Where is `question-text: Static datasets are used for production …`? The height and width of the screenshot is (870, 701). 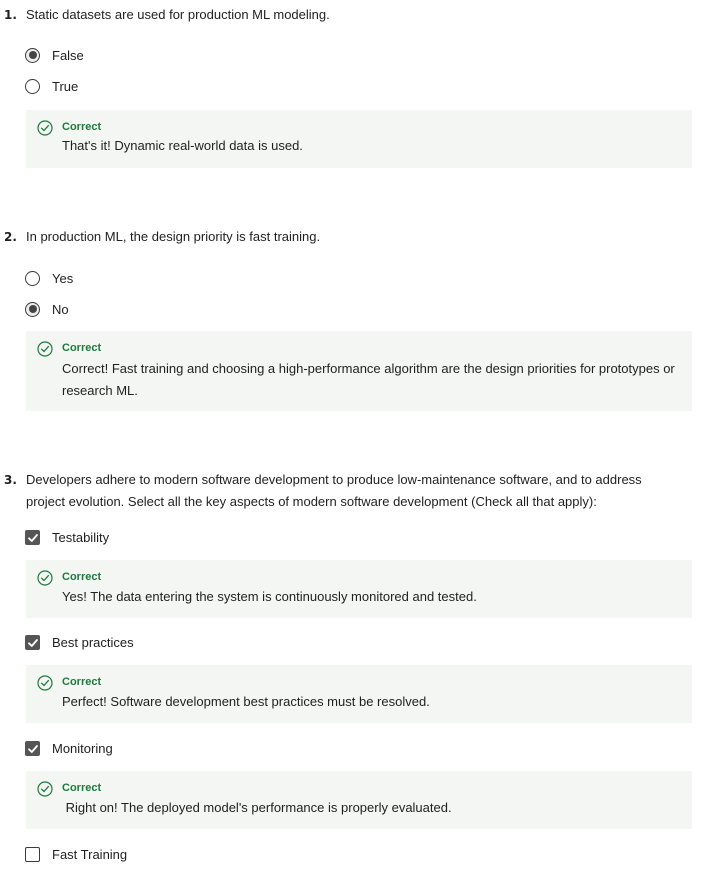
question-text: Static datasets are used for production … is located at coordinates (178, 14).